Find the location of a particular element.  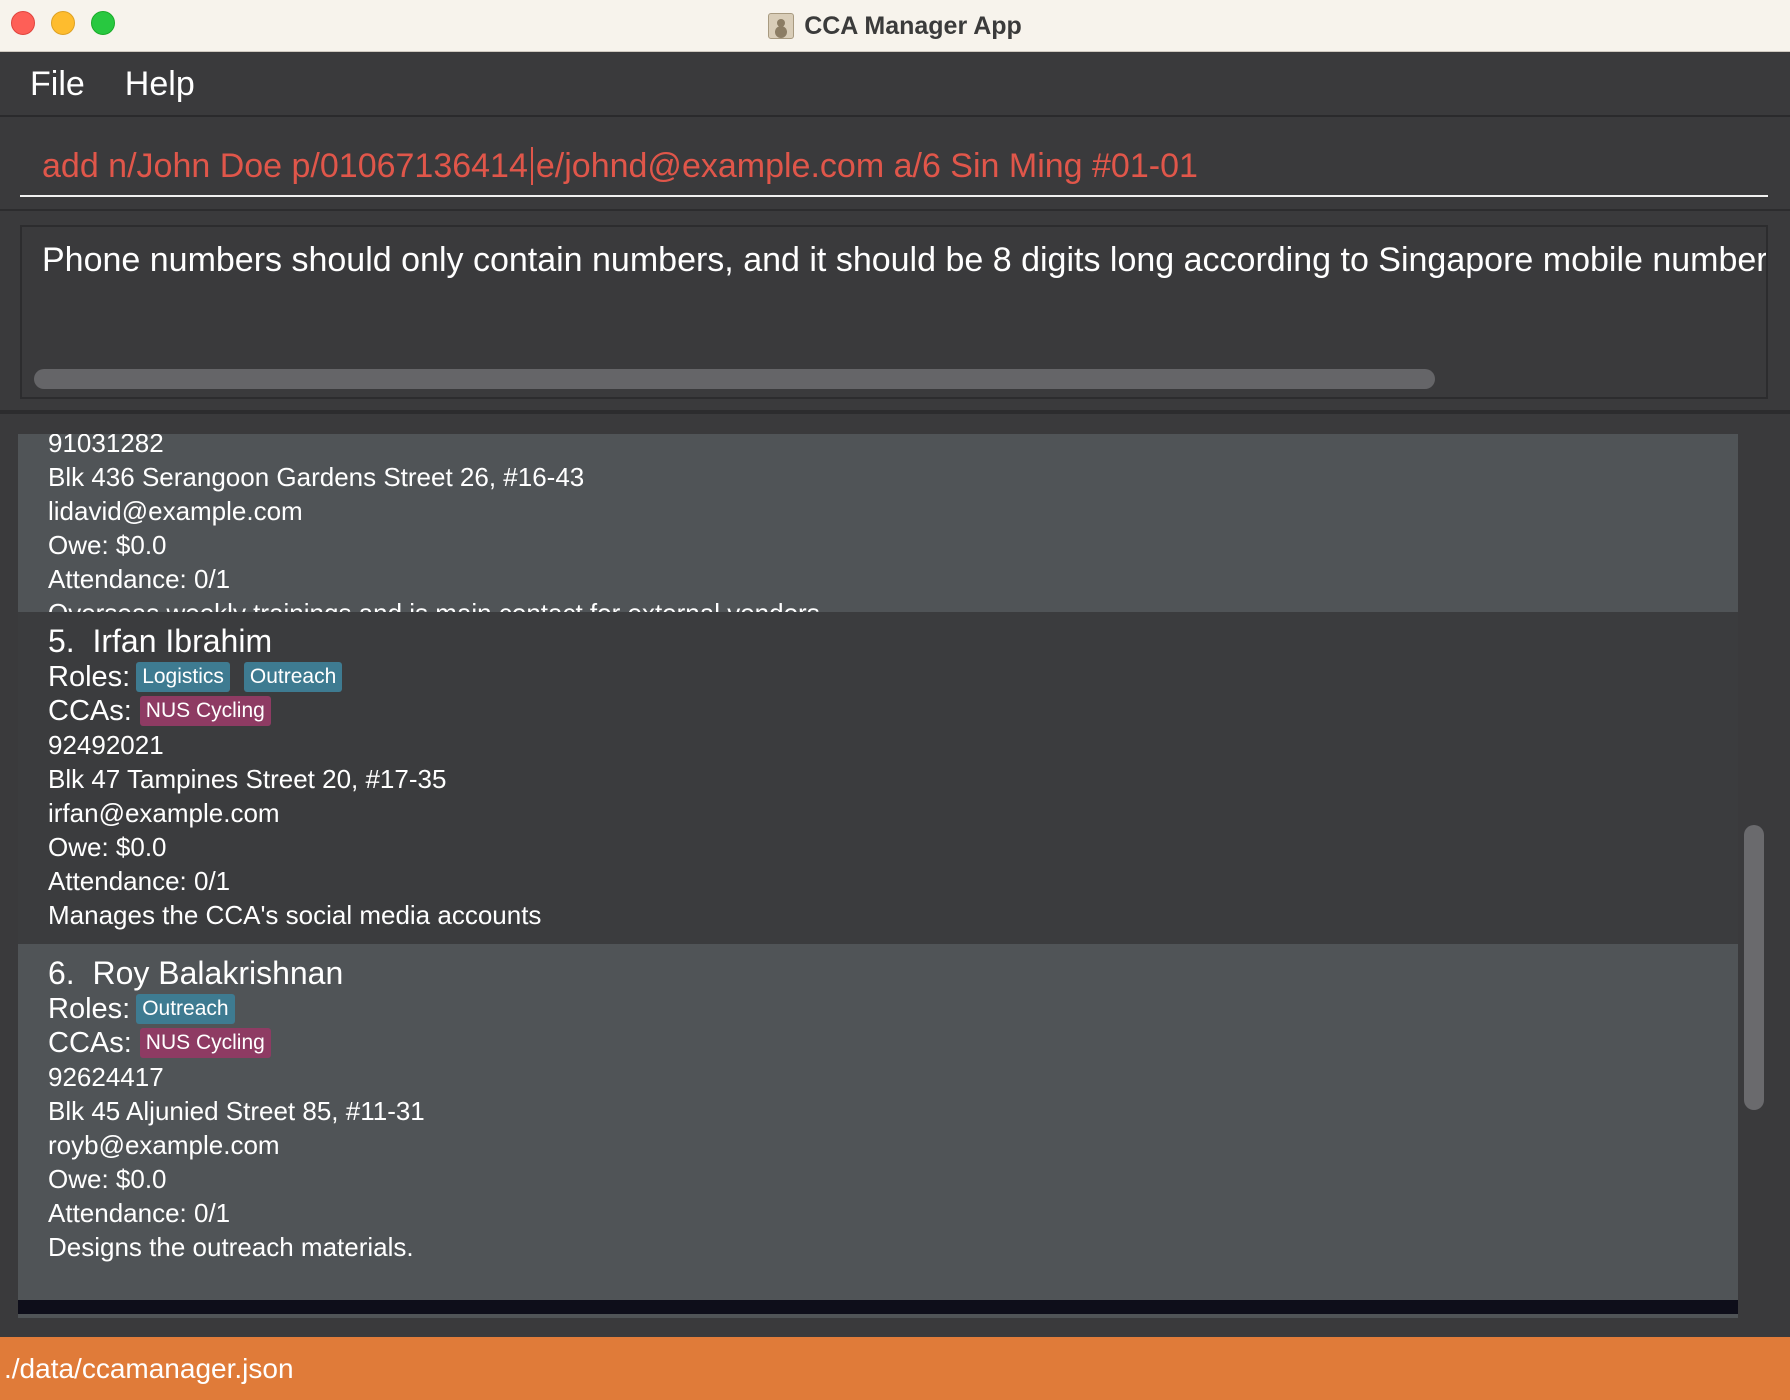

menu-bar: File Help is located at coordinates (895, 85).